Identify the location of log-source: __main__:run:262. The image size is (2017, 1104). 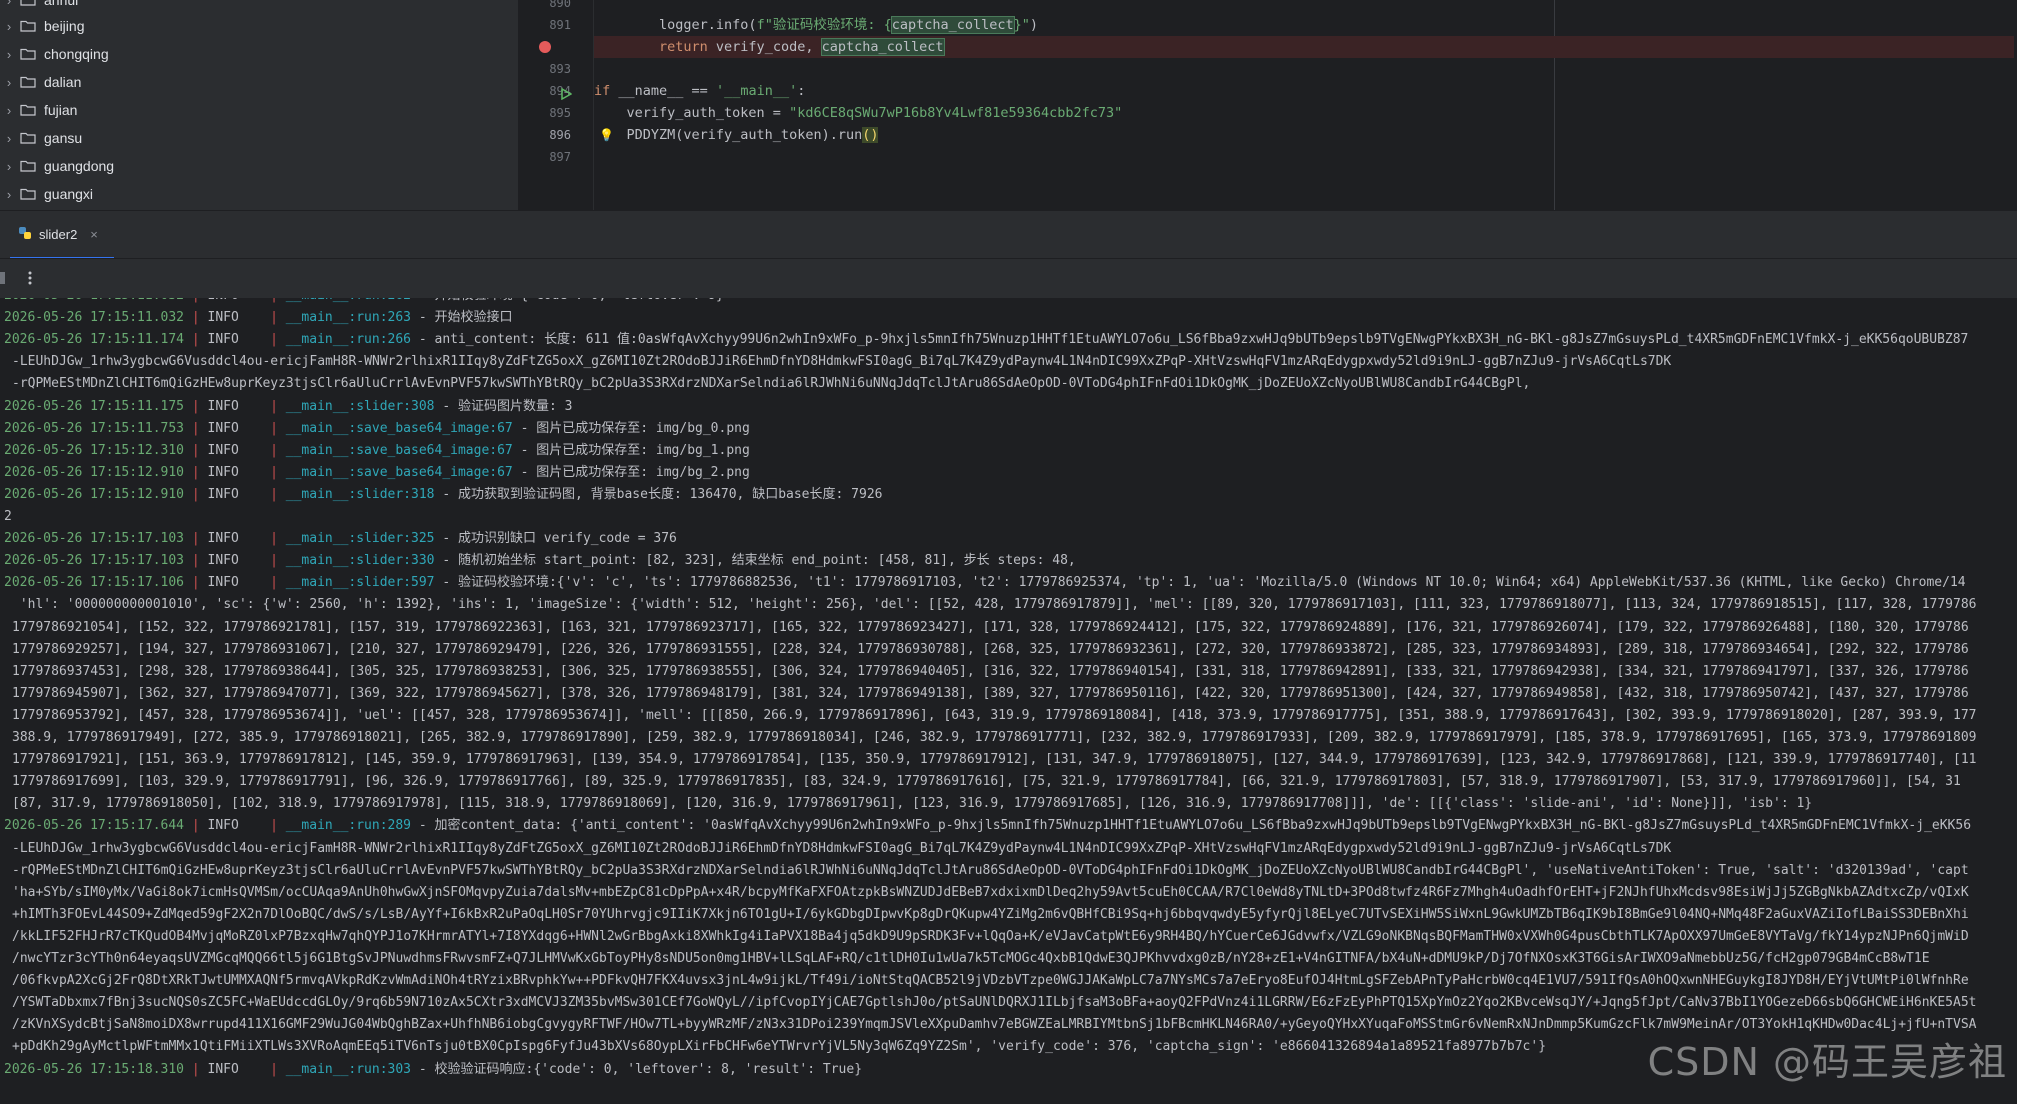
(348, 300).